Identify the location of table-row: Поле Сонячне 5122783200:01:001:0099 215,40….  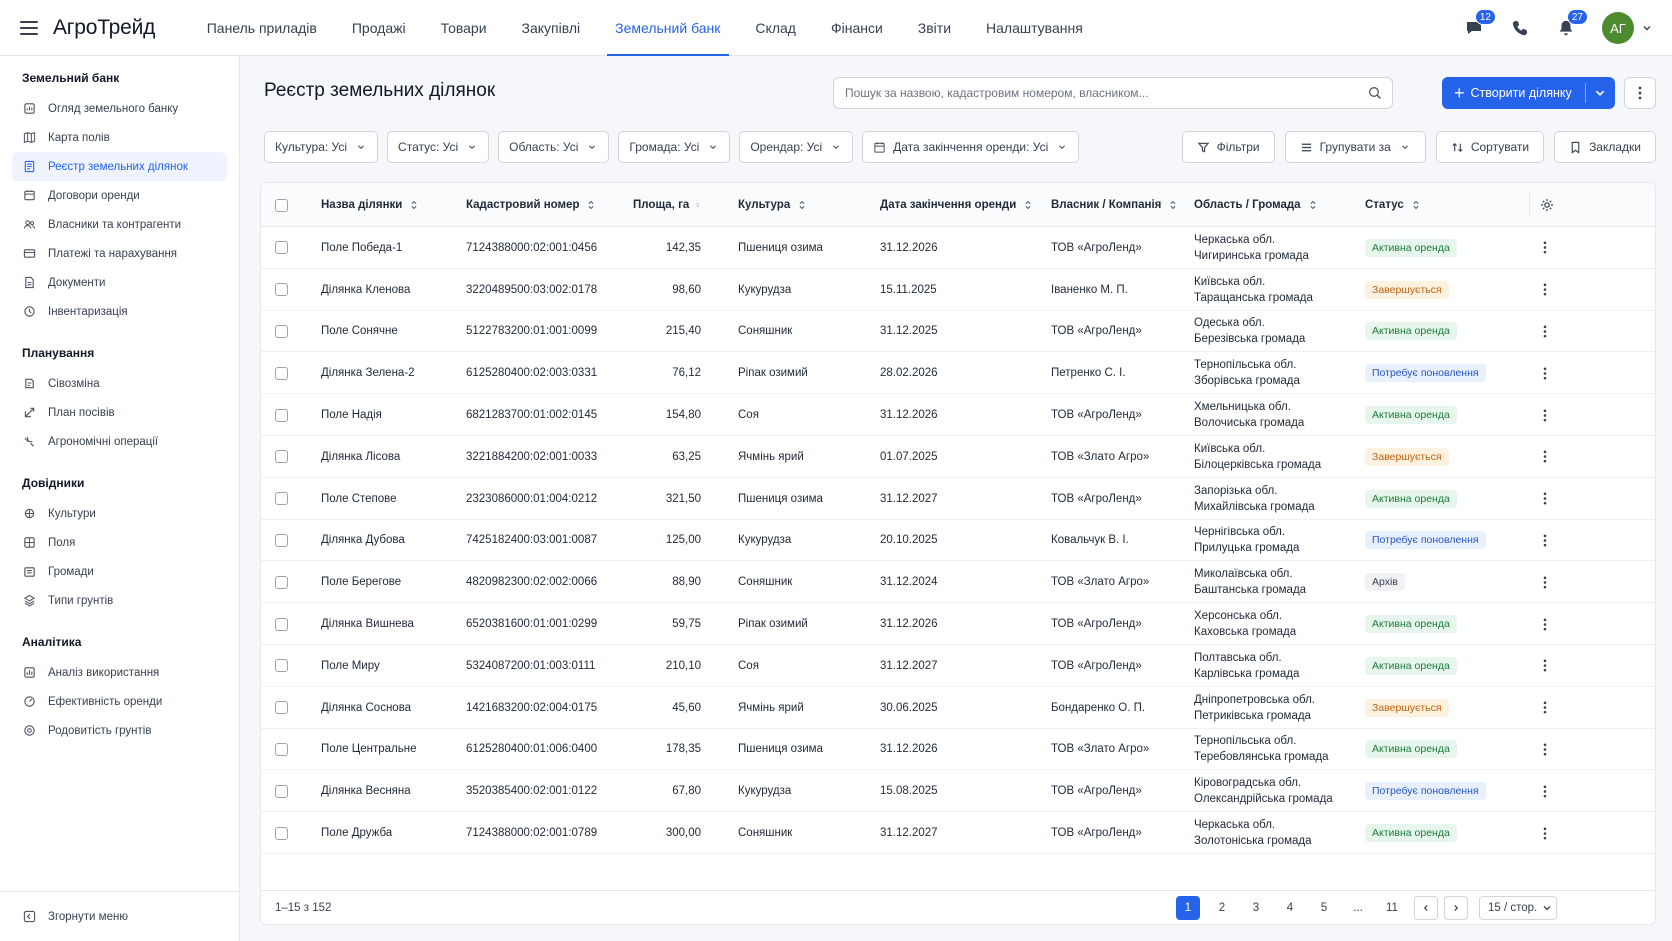
(958, 332).